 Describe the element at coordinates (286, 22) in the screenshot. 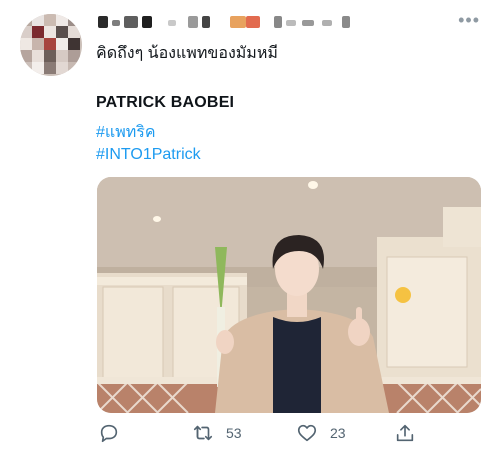

I see `author-name-redacted` at that location.